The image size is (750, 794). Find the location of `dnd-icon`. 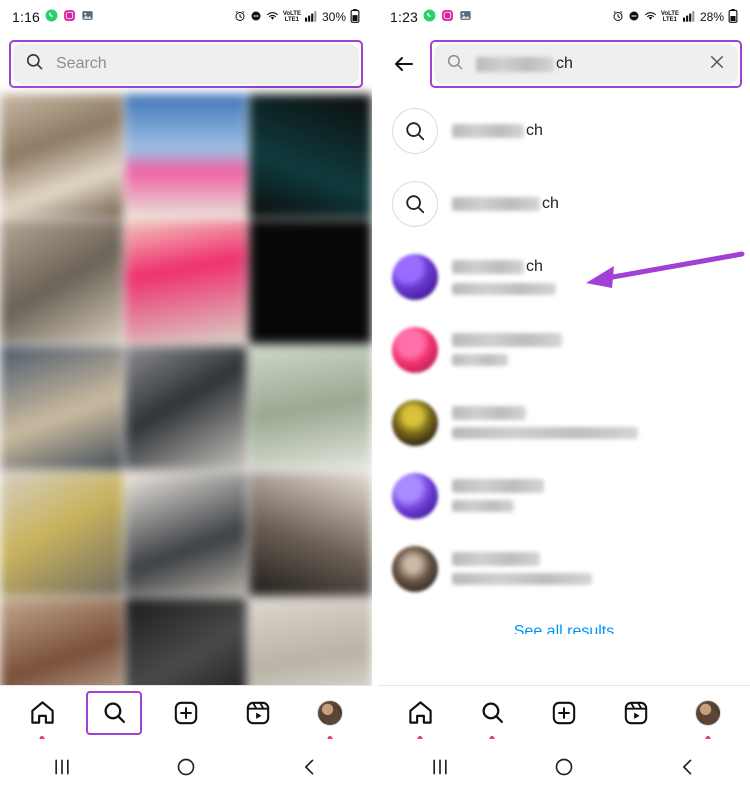

dnd-icon is located at coordinates (256, 17).